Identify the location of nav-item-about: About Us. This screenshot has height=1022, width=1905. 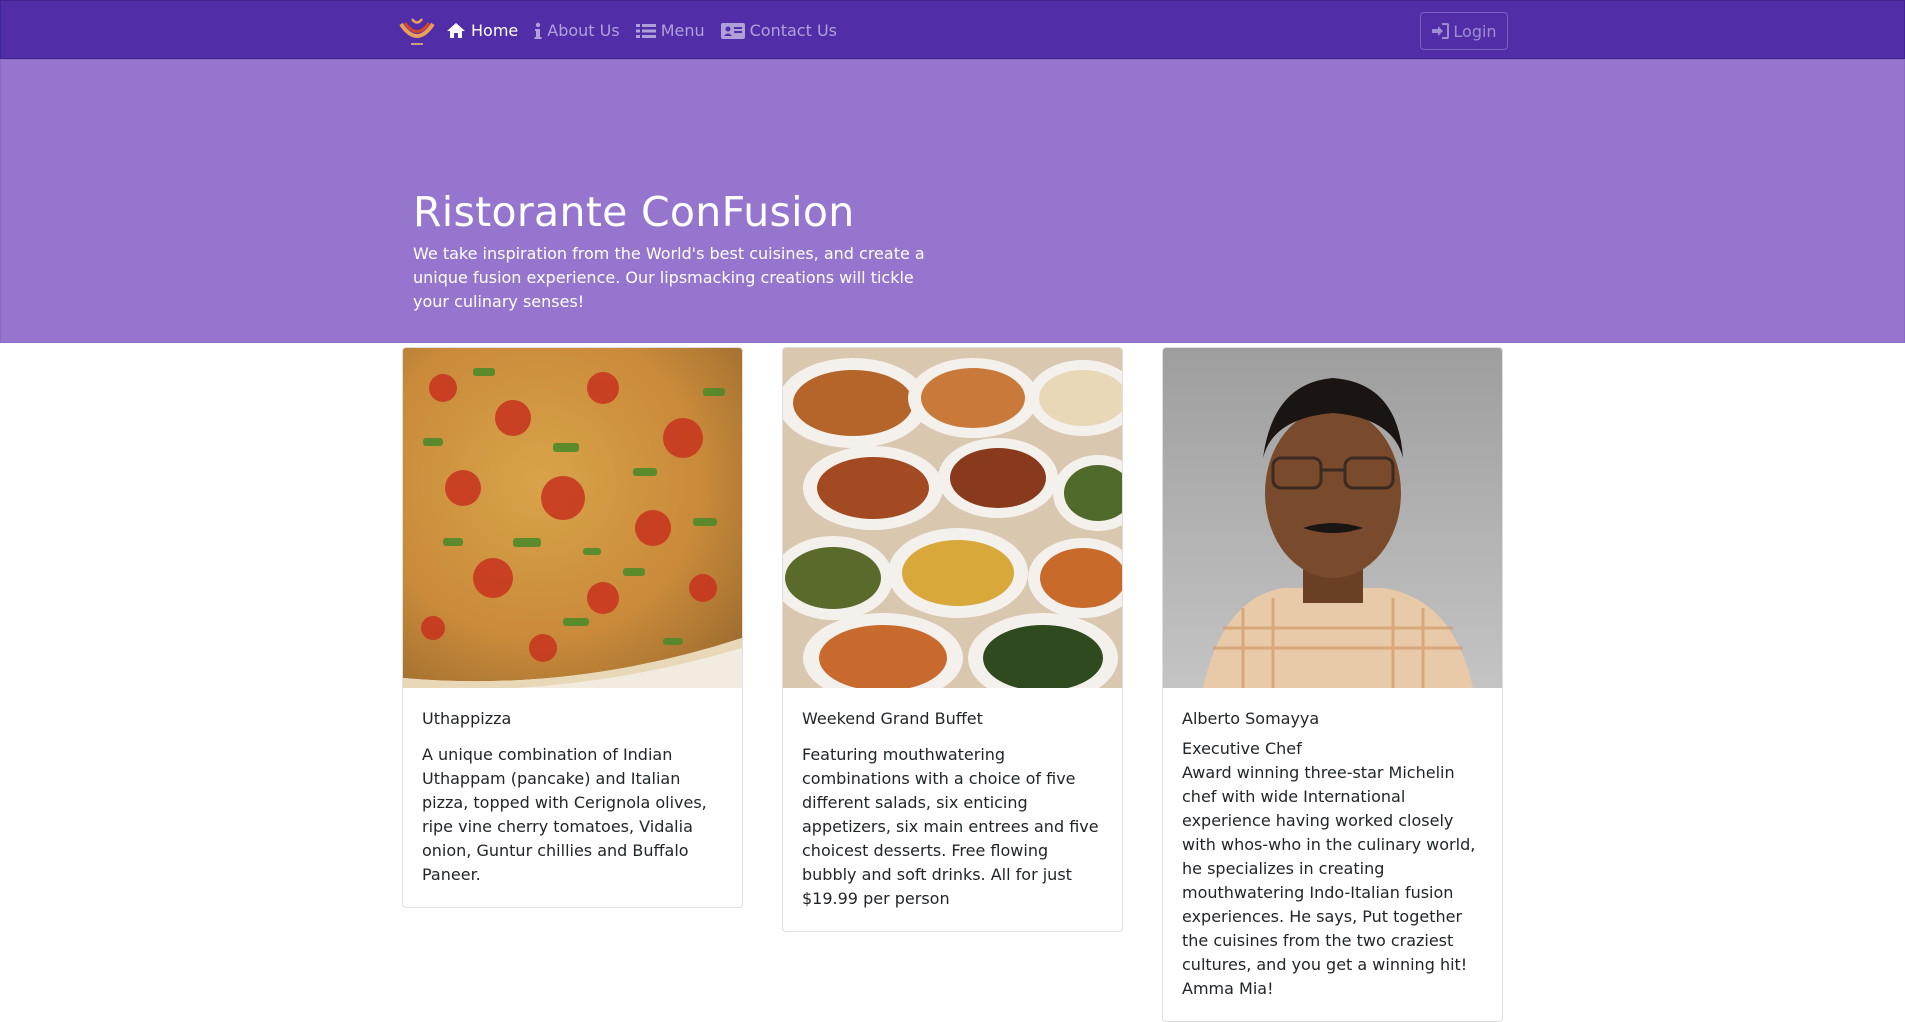
(577, 30).